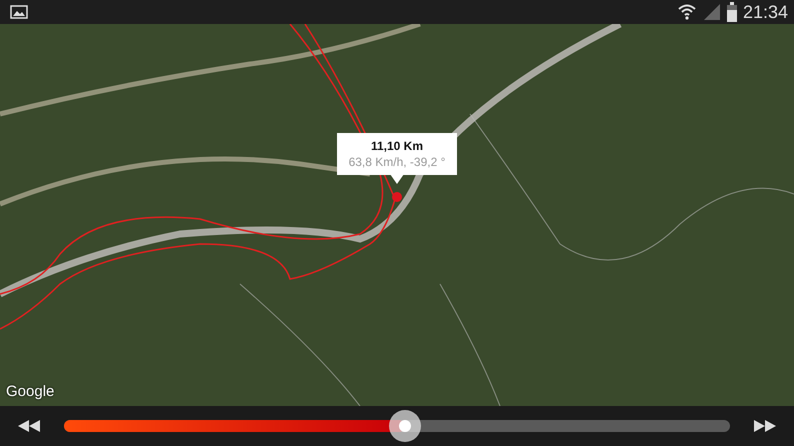 The height and width of the screenshot is (446, 794). Describe the element at coordinates (686, 12) in the screenshot. I see `wifi-icon` at that location.